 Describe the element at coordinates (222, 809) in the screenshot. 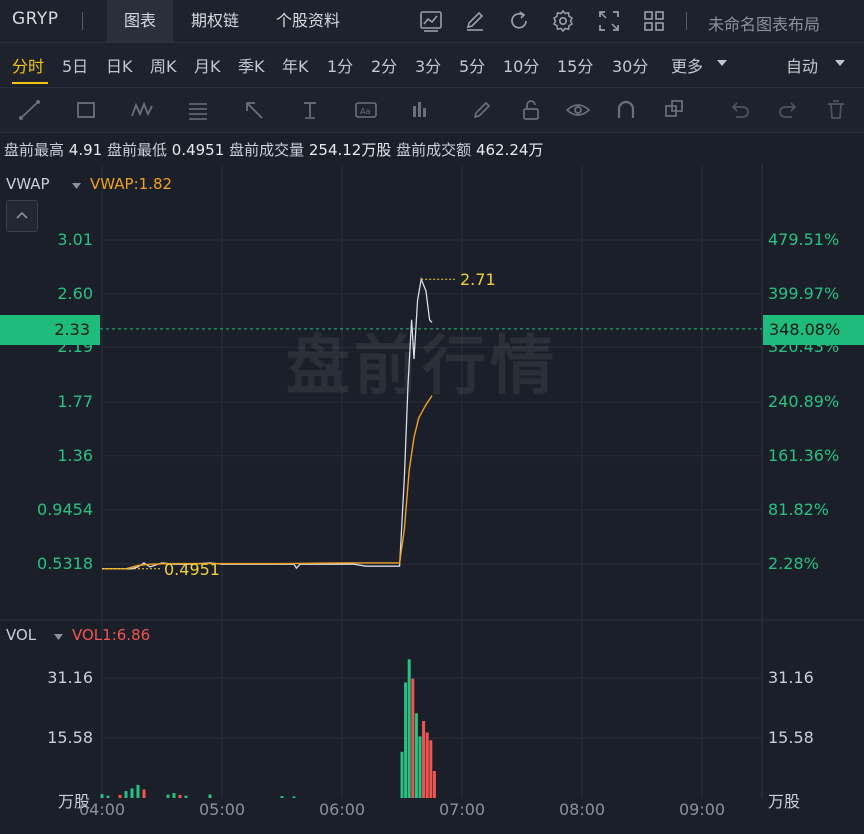

I see `time-axis-label: 05:00` at that location.